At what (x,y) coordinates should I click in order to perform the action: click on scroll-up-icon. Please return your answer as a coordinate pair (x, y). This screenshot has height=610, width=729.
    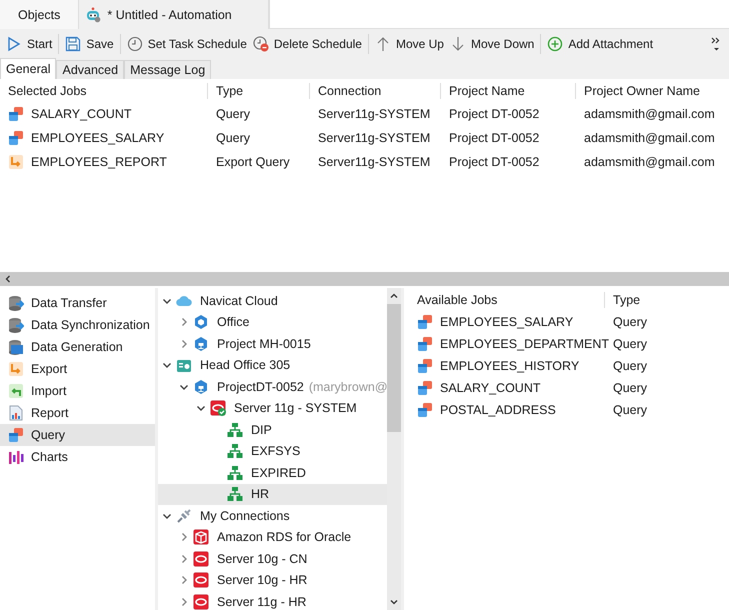
    Looking at the image, I should click on (394, 296).